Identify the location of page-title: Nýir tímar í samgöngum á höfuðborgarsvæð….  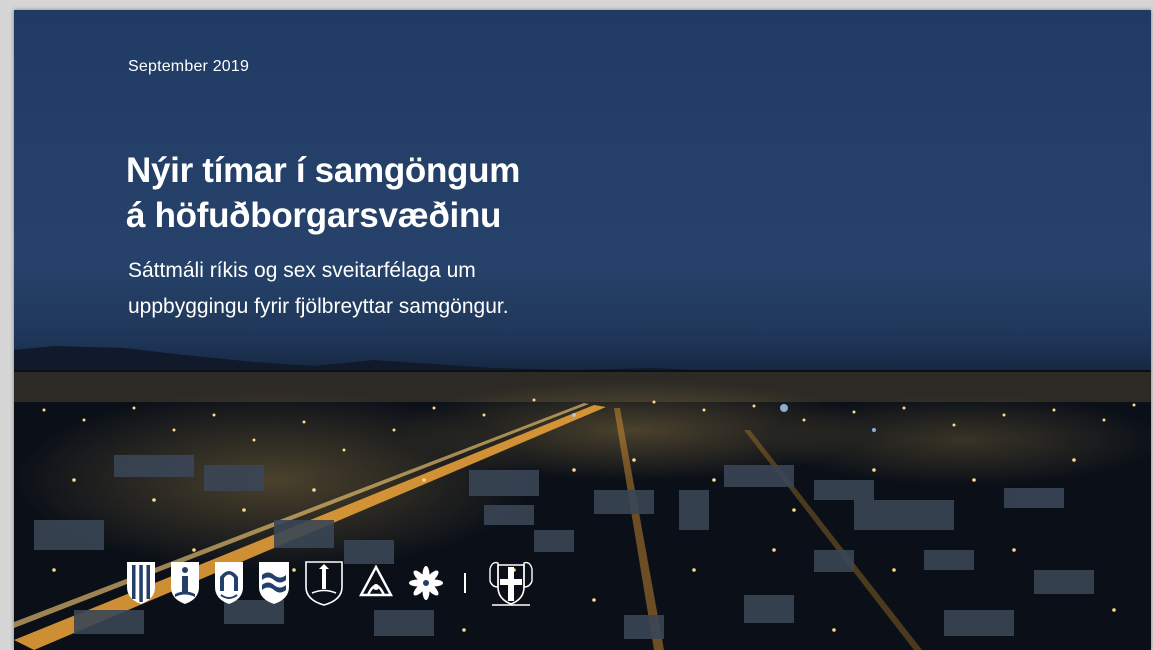
(323, 193).